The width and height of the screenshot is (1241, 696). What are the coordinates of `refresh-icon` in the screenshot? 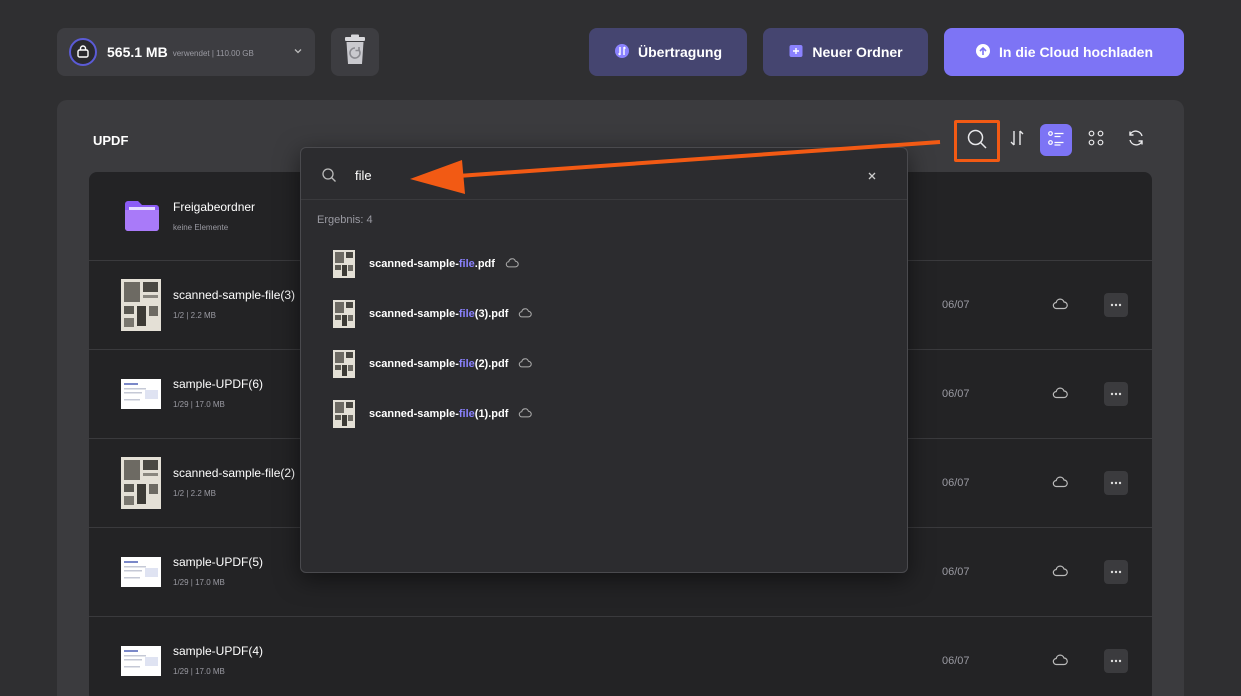 It's located at (1136, 140).